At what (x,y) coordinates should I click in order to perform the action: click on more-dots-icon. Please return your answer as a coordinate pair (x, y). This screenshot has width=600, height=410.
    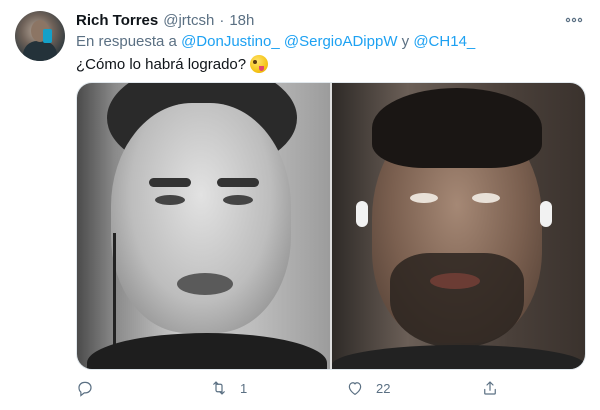
    Looking at the image, I should click on (574, 20).